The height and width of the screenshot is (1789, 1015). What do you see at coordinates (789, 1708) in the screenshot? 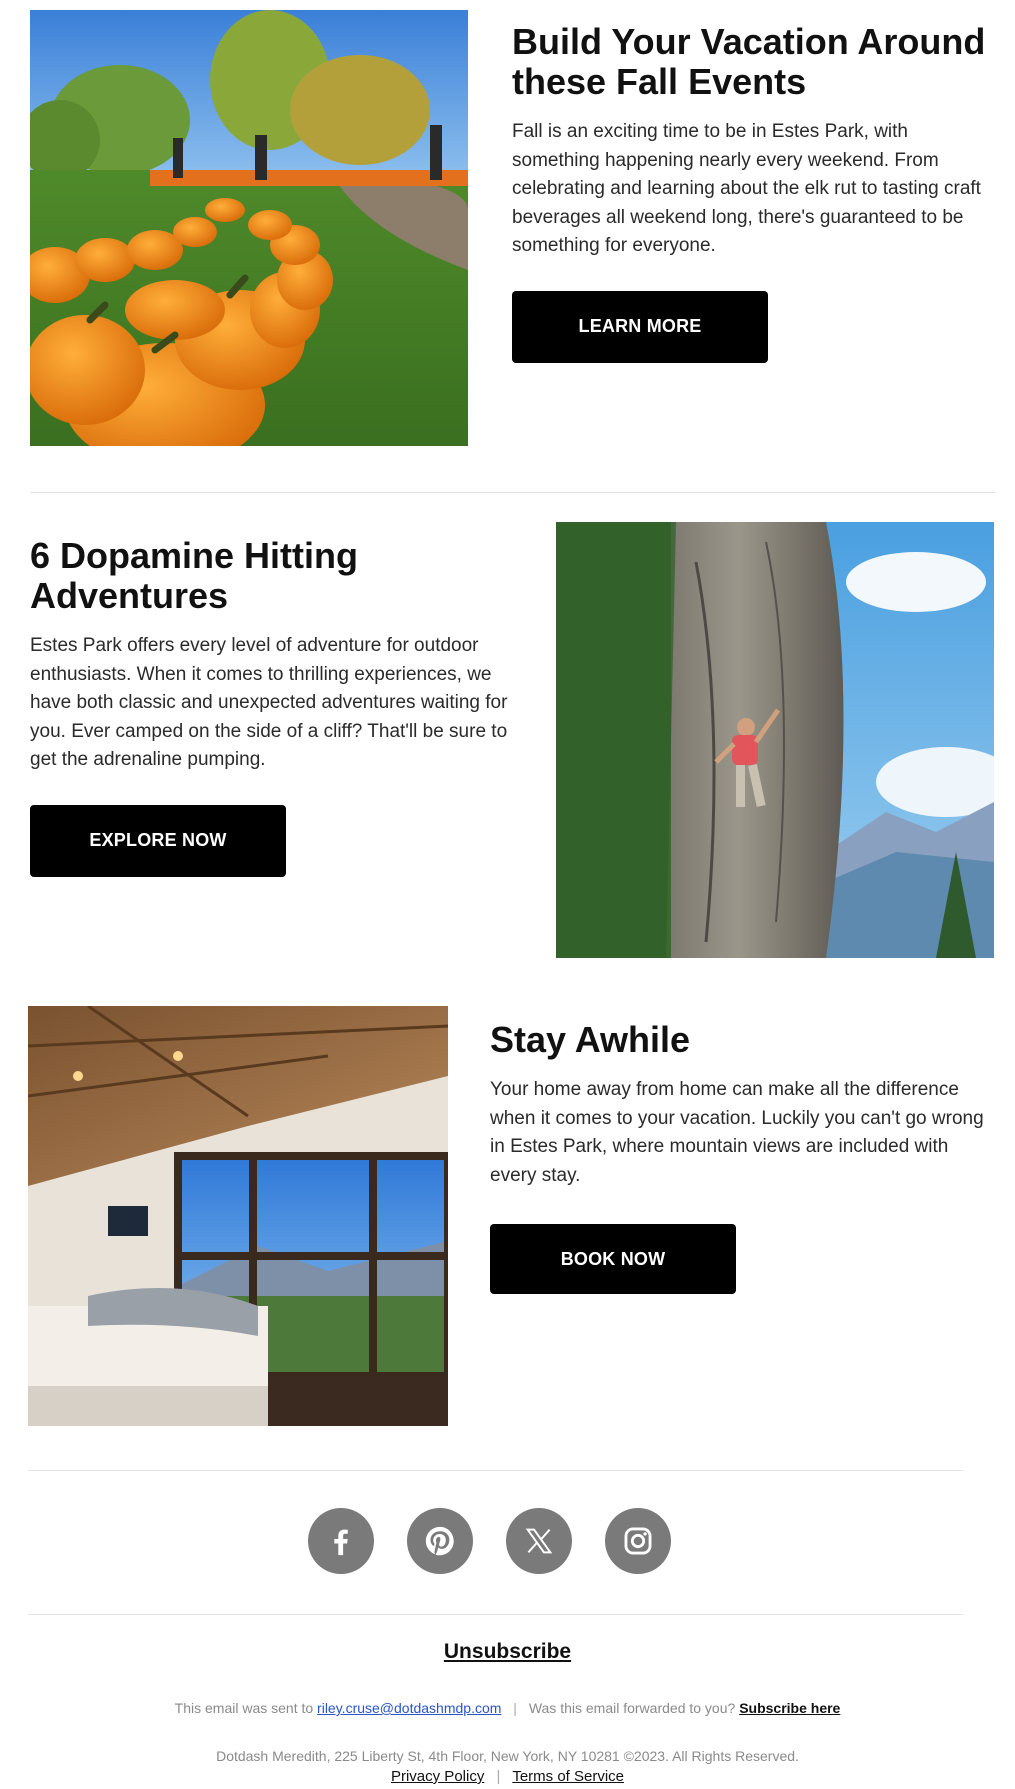
I see `subscribe-link: Subscribe here` at bounding box center [789, 1708].